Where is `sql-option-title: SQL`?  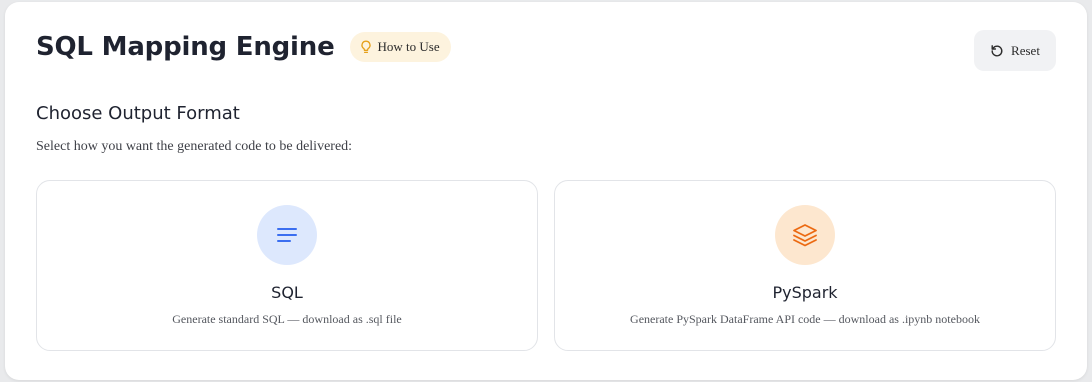 sql-option-title: SQL is located at coordinates (287, 292).